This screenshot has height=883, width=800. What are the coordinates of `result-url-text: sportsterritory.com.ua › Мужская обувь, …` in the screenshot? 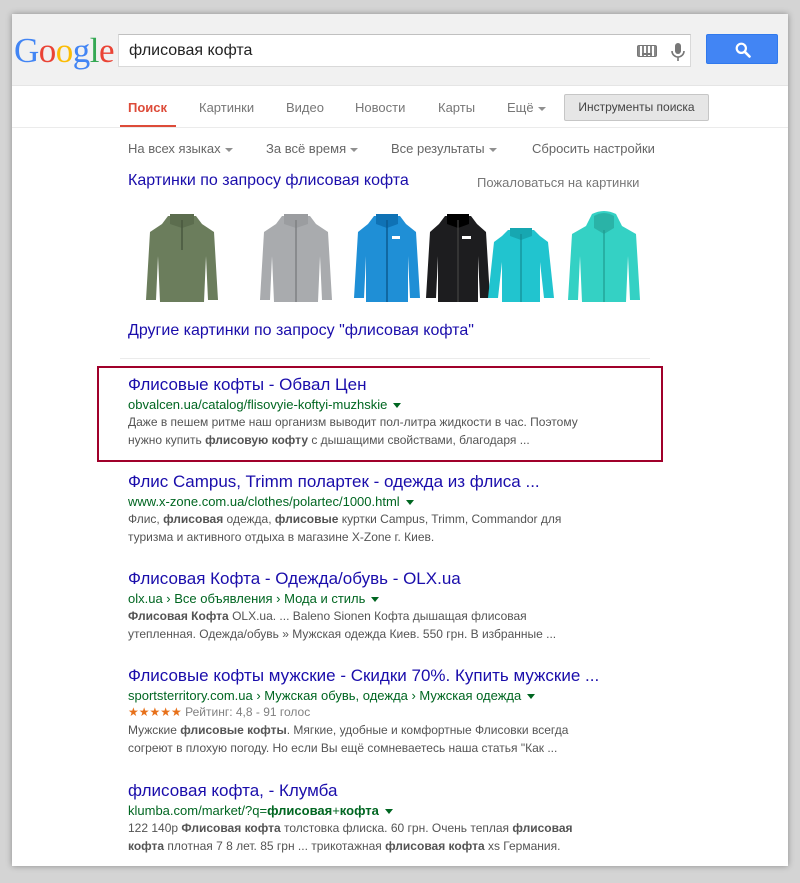 It's located at (325, 695).